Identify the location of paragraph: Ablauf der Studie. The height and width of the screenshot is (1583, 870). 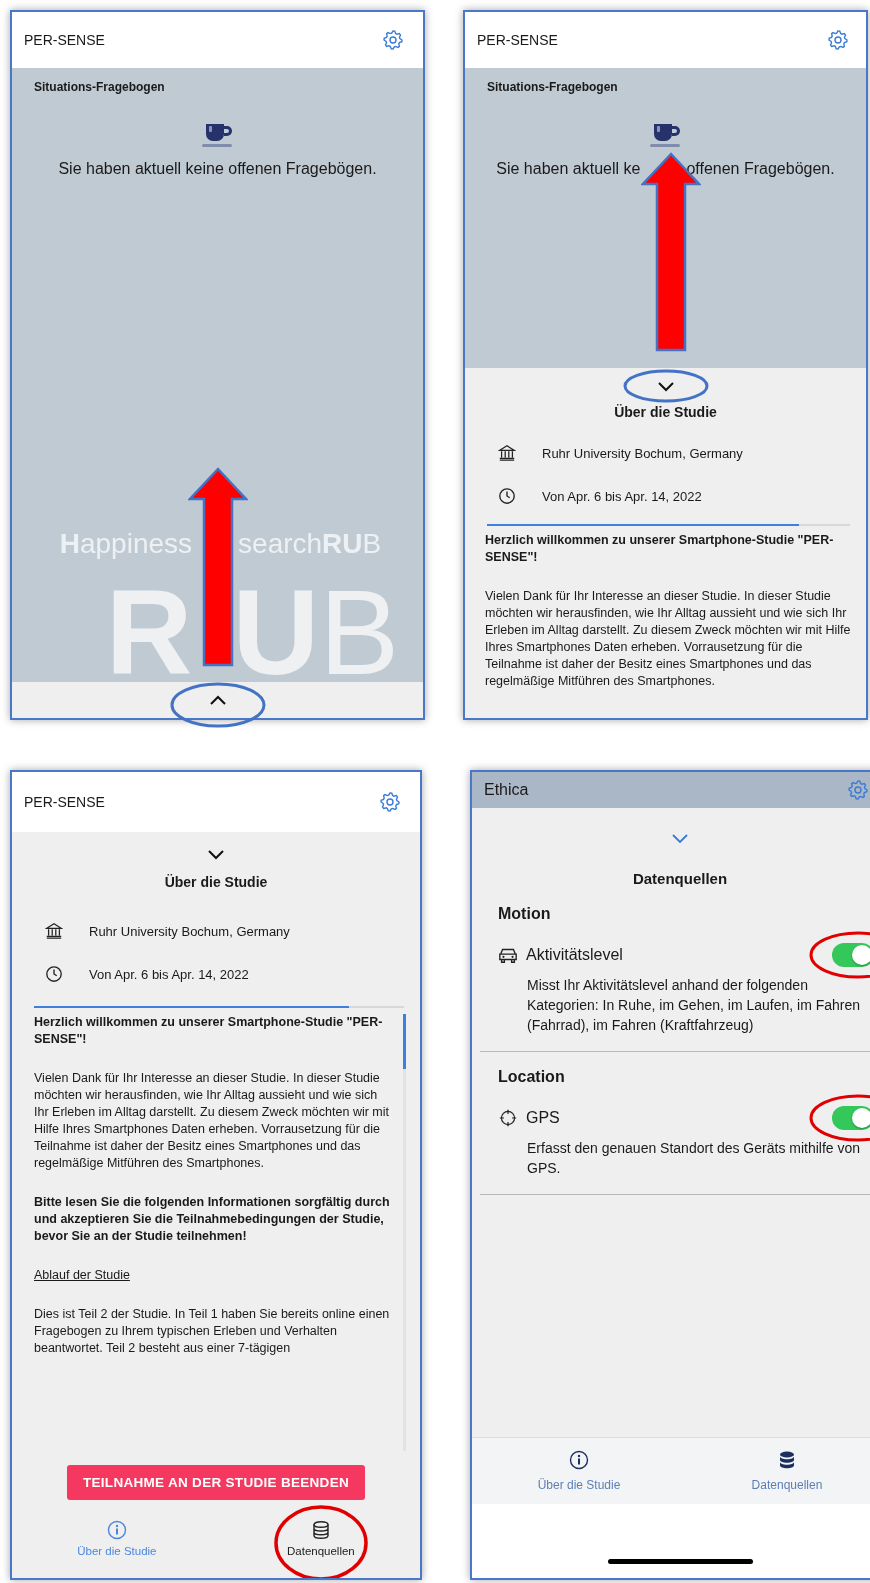
(82, 1275).